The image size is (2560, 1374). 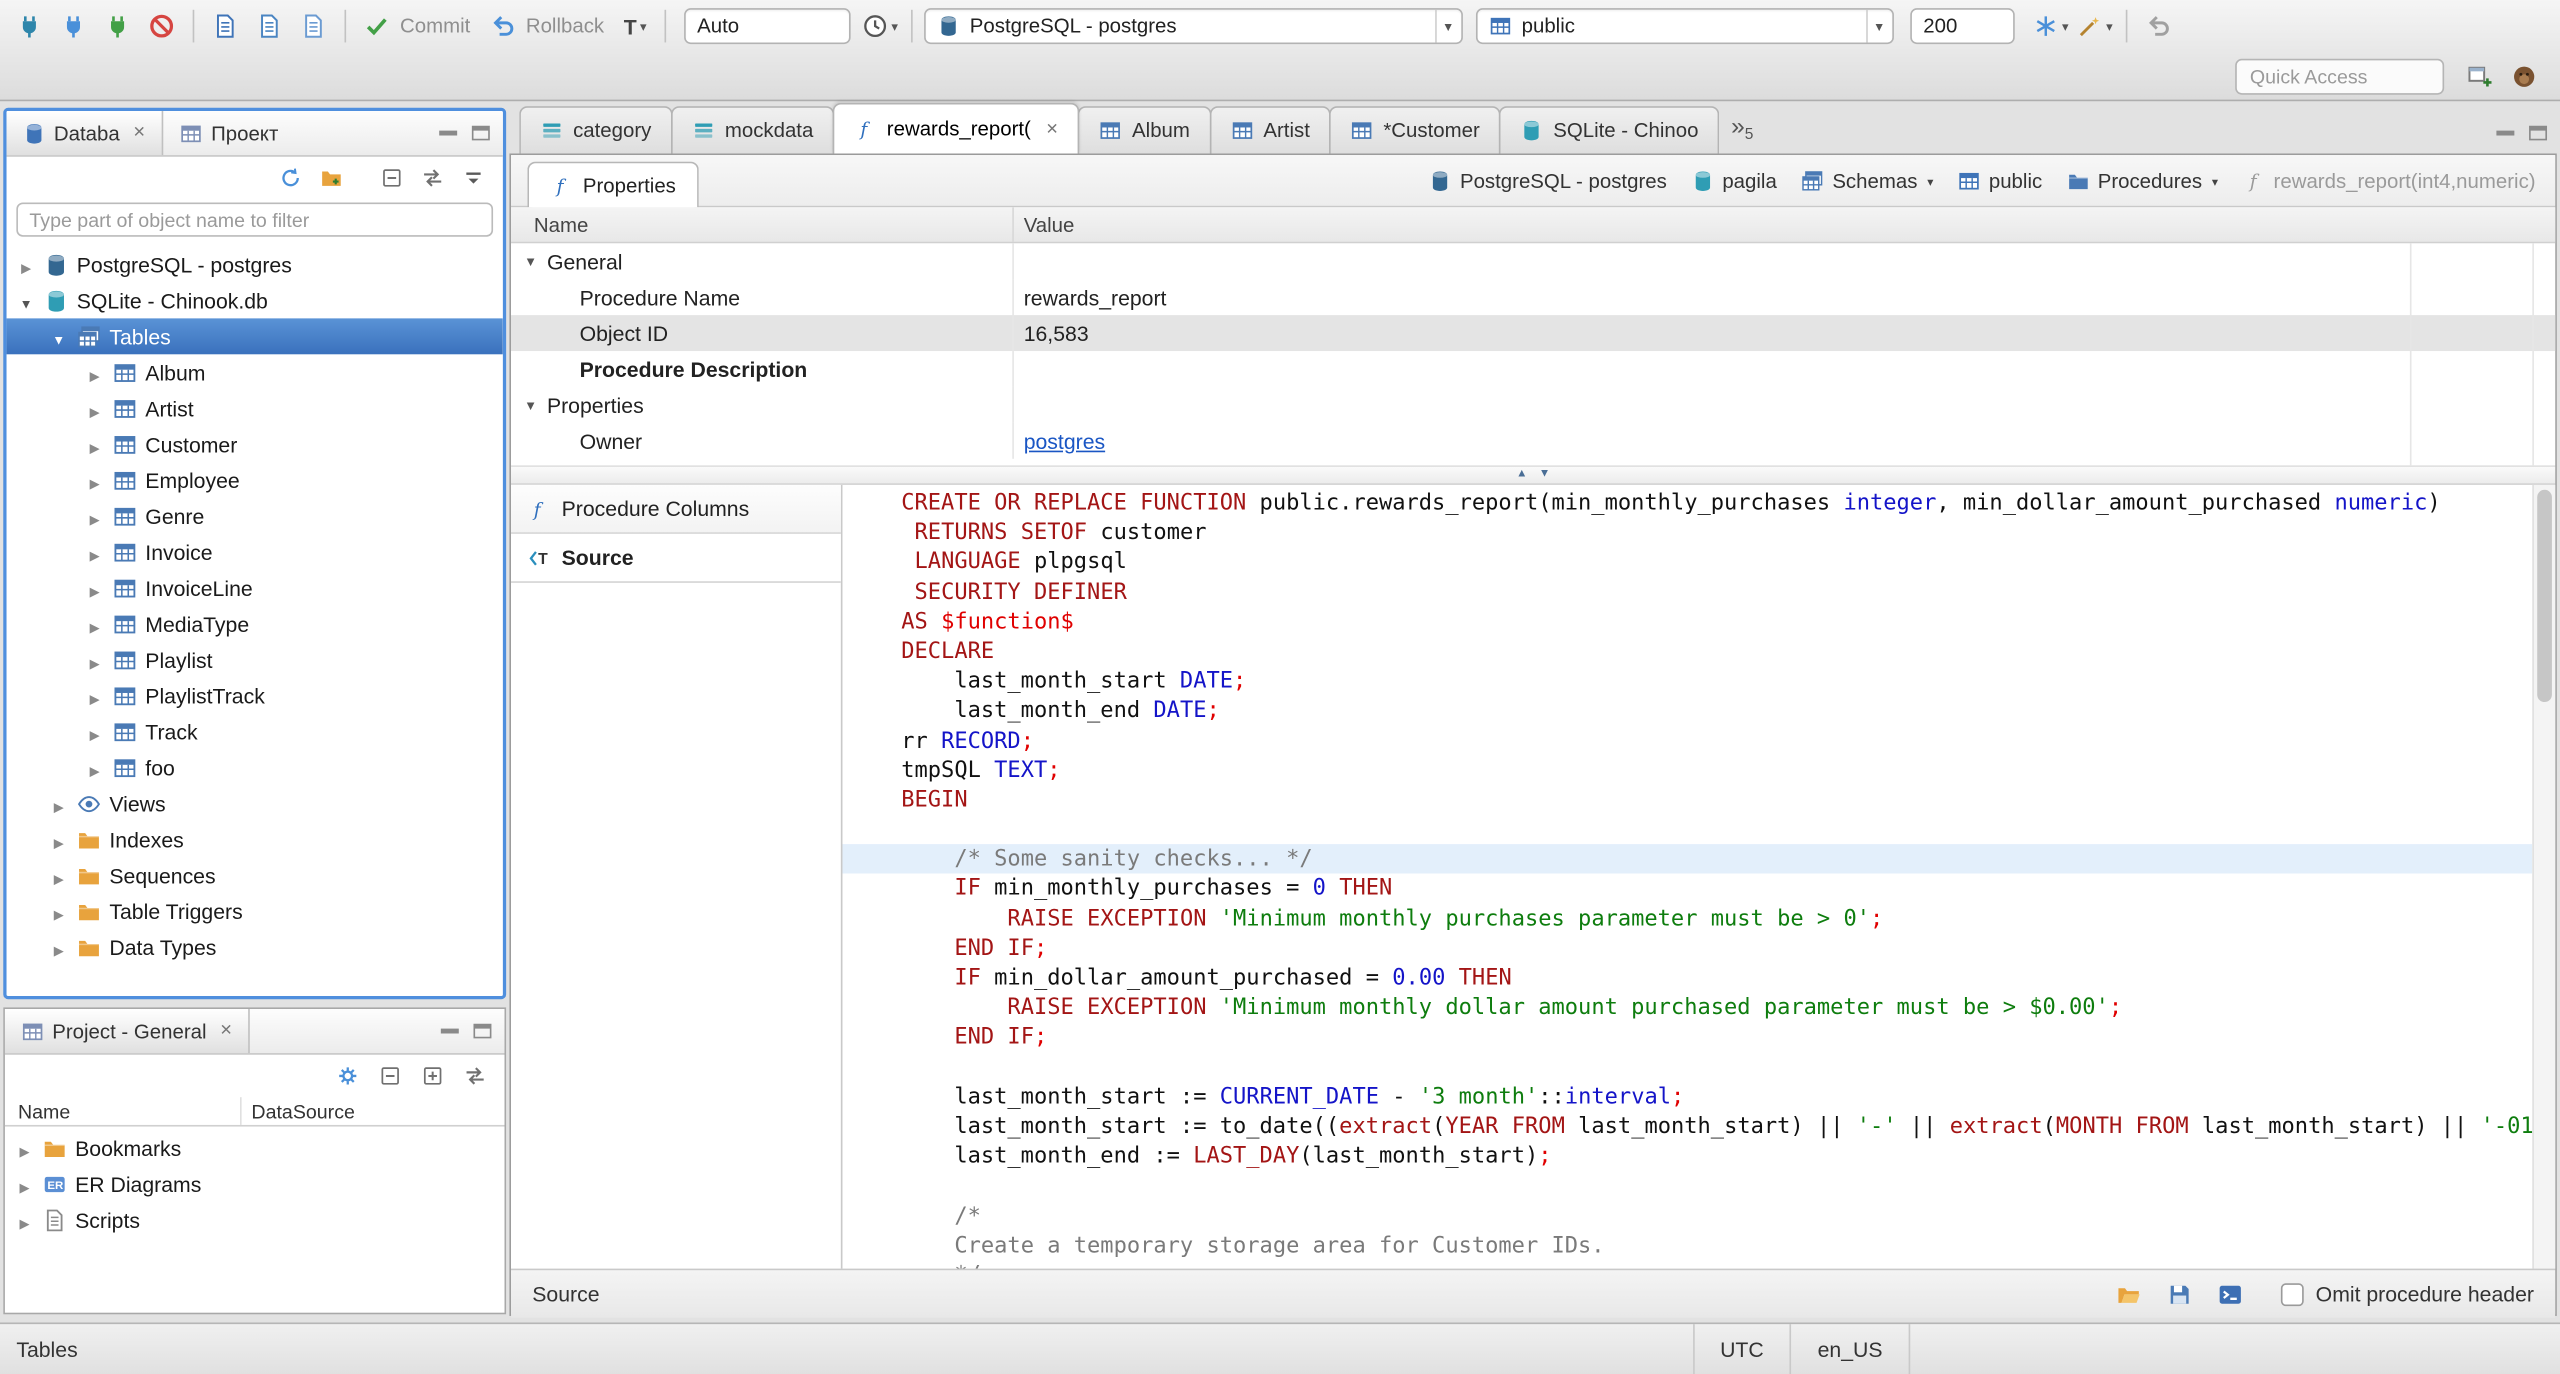 What do you see at coordinates (767, 26) in the screenshot?
I see `commit-mode-combo: Auto` at bounding box center [767, 26].